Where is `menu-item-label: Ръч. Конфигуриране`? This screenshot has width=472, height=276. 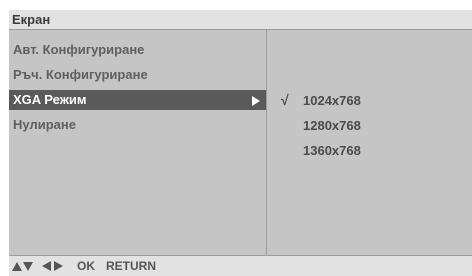
menu-item-label: Ръч. Конфигуриране is located at coordinates (80, 74).